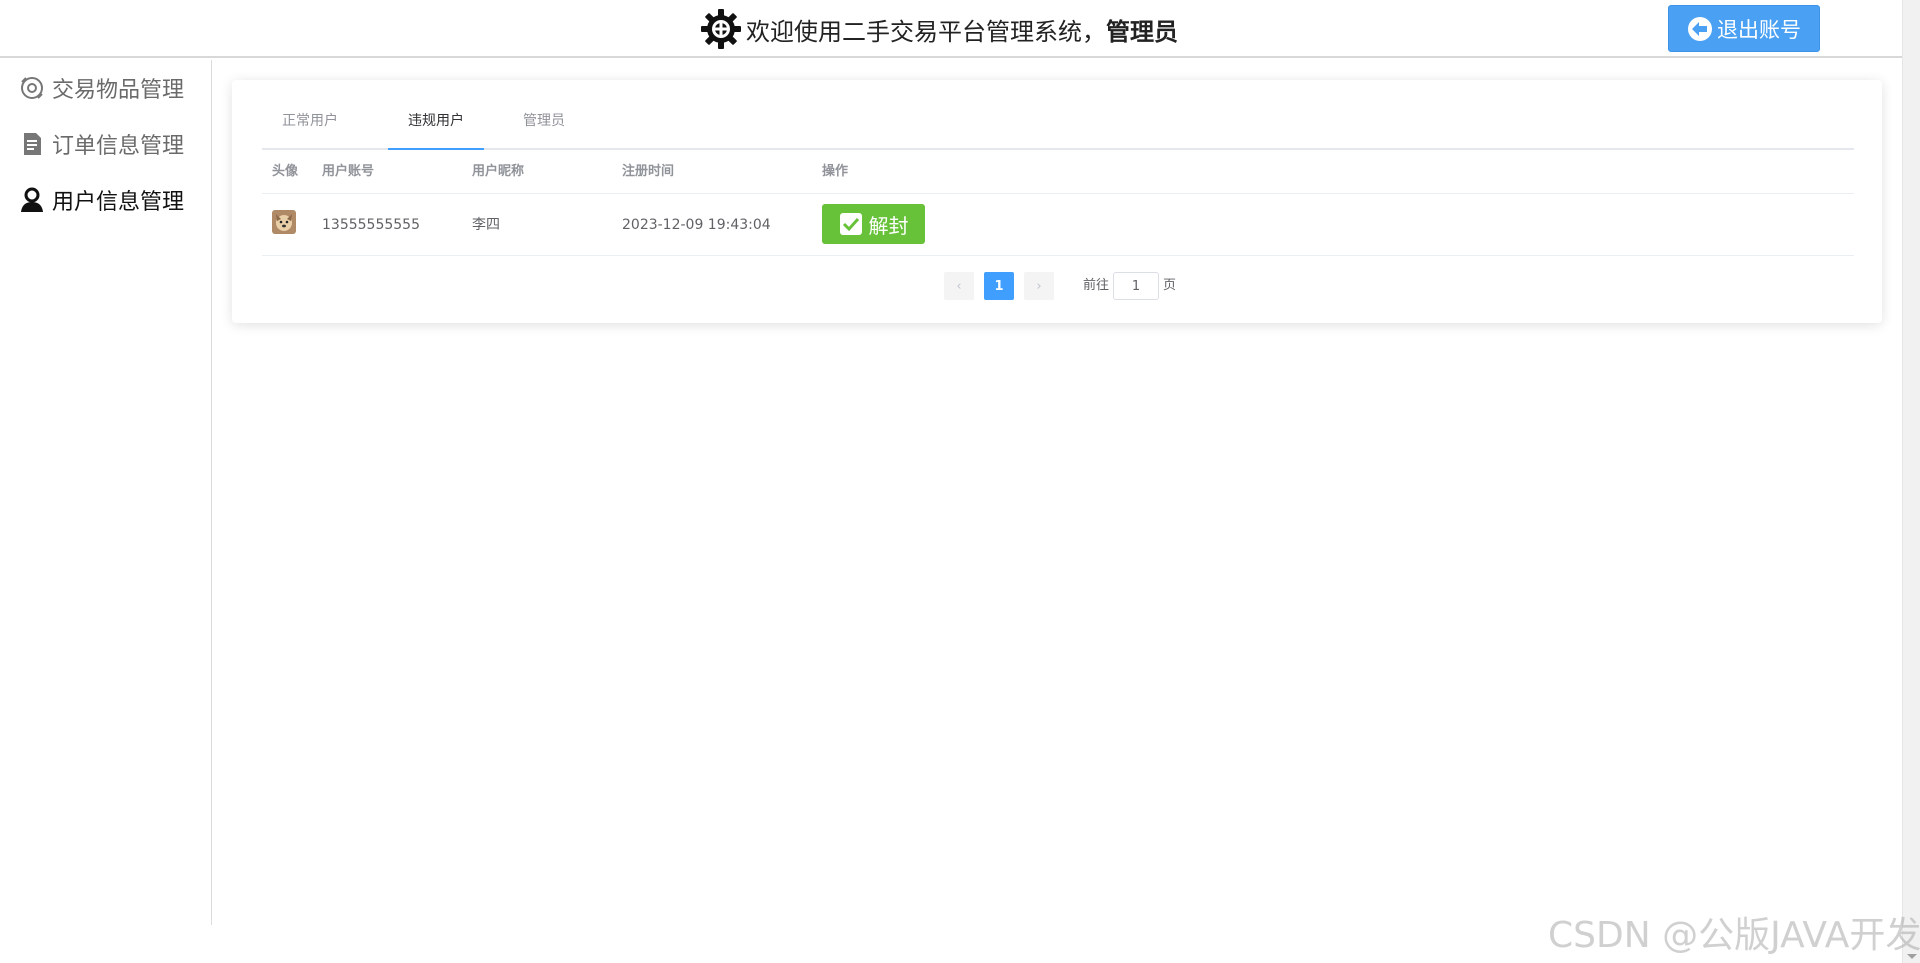  What do you see at coordinates (32, 199) in the screenshot?
I see `user-icon` at bounding box center [32, 199].